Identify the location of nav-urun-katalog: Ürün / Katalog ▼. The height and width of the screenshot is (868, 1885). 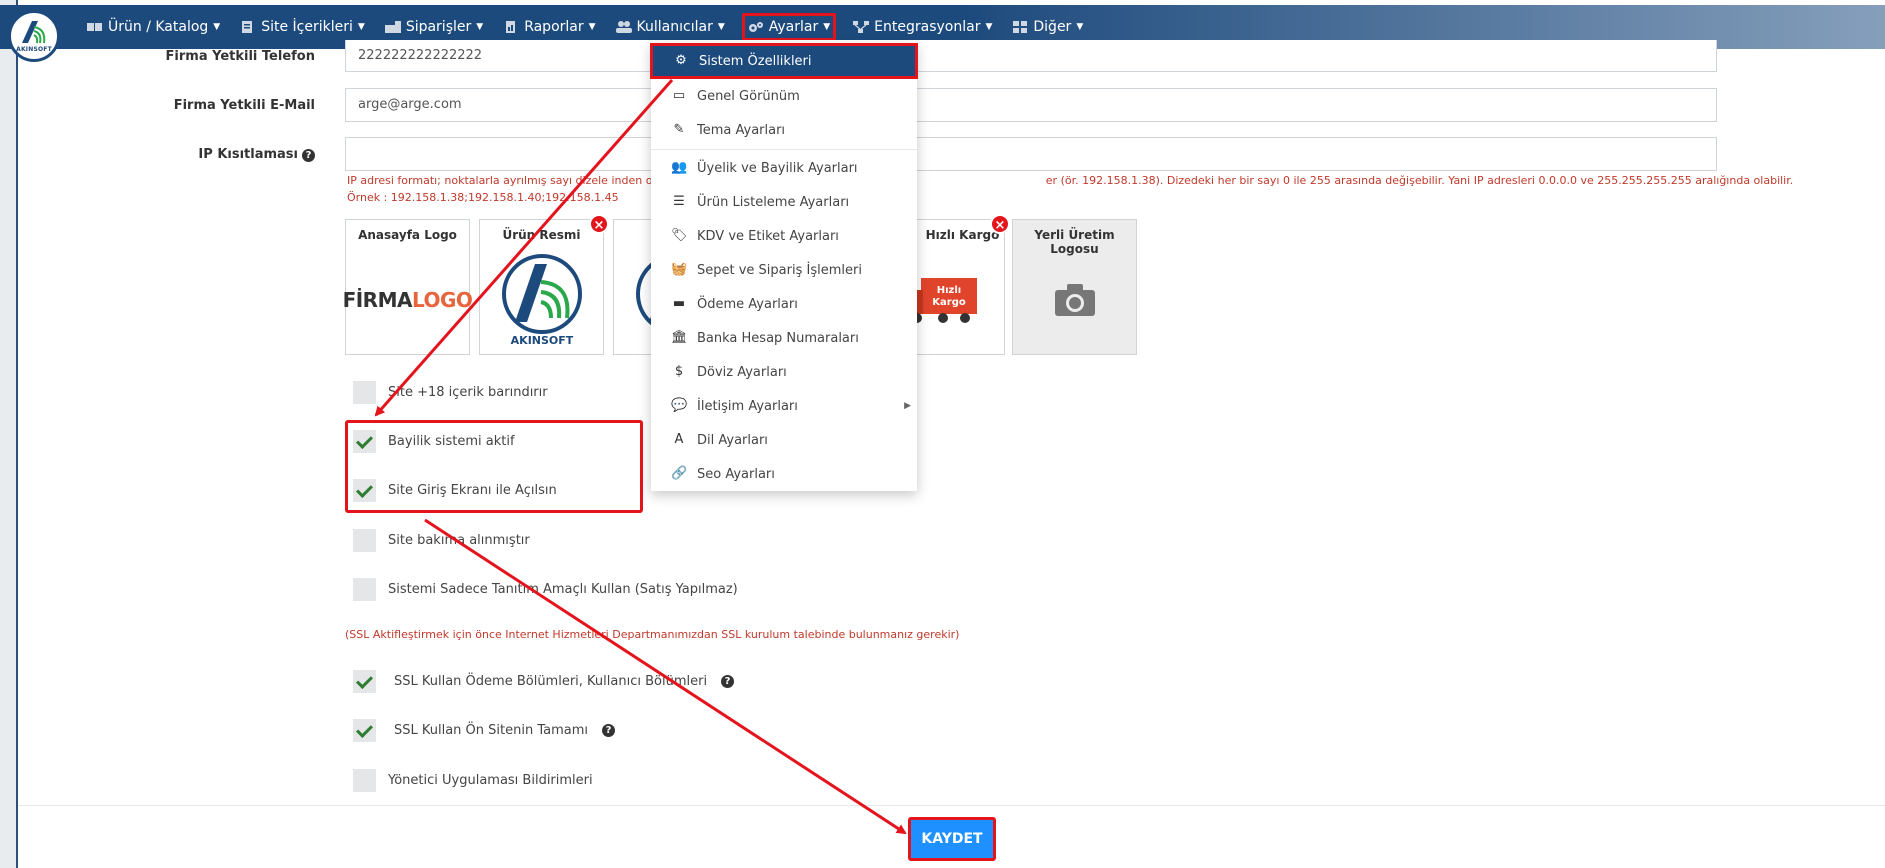
(153, 27).